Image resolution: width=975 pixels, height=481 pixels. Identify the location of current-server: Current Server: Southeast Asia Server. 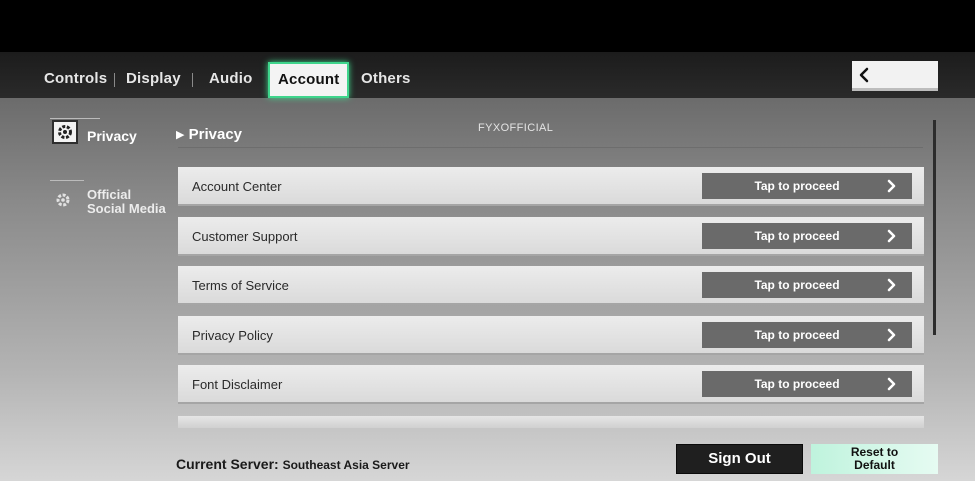
(293, 464).